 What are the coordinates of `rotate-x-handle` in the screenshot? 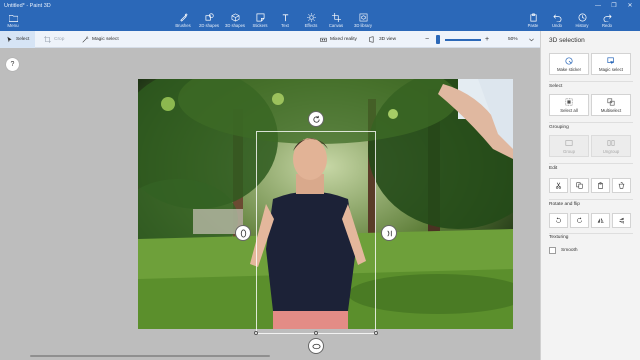 It's located at (389, 233).